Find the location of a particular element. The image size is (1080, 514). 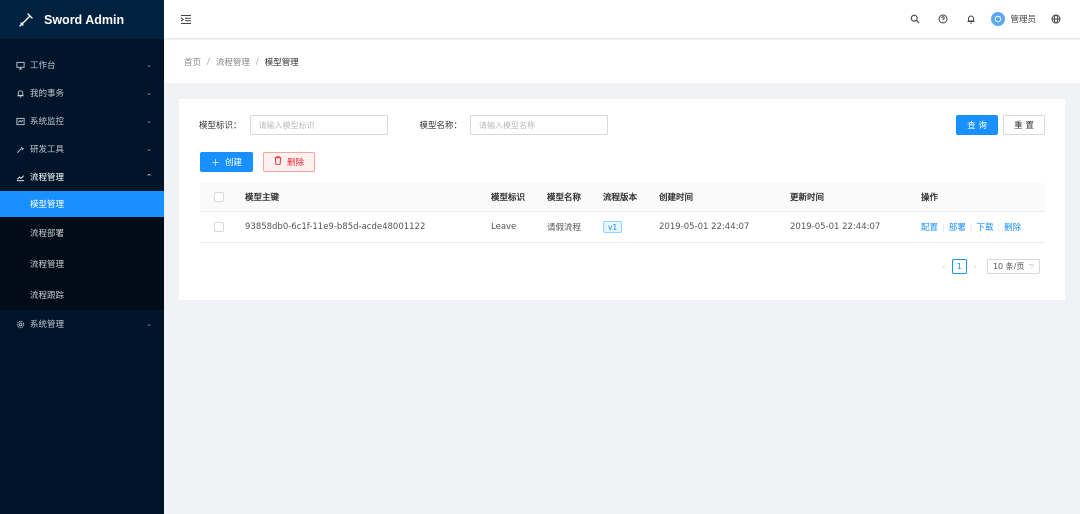

pagination: ‹ 1 › 10 条/页 ▽ is located at coordinates (989, 266).